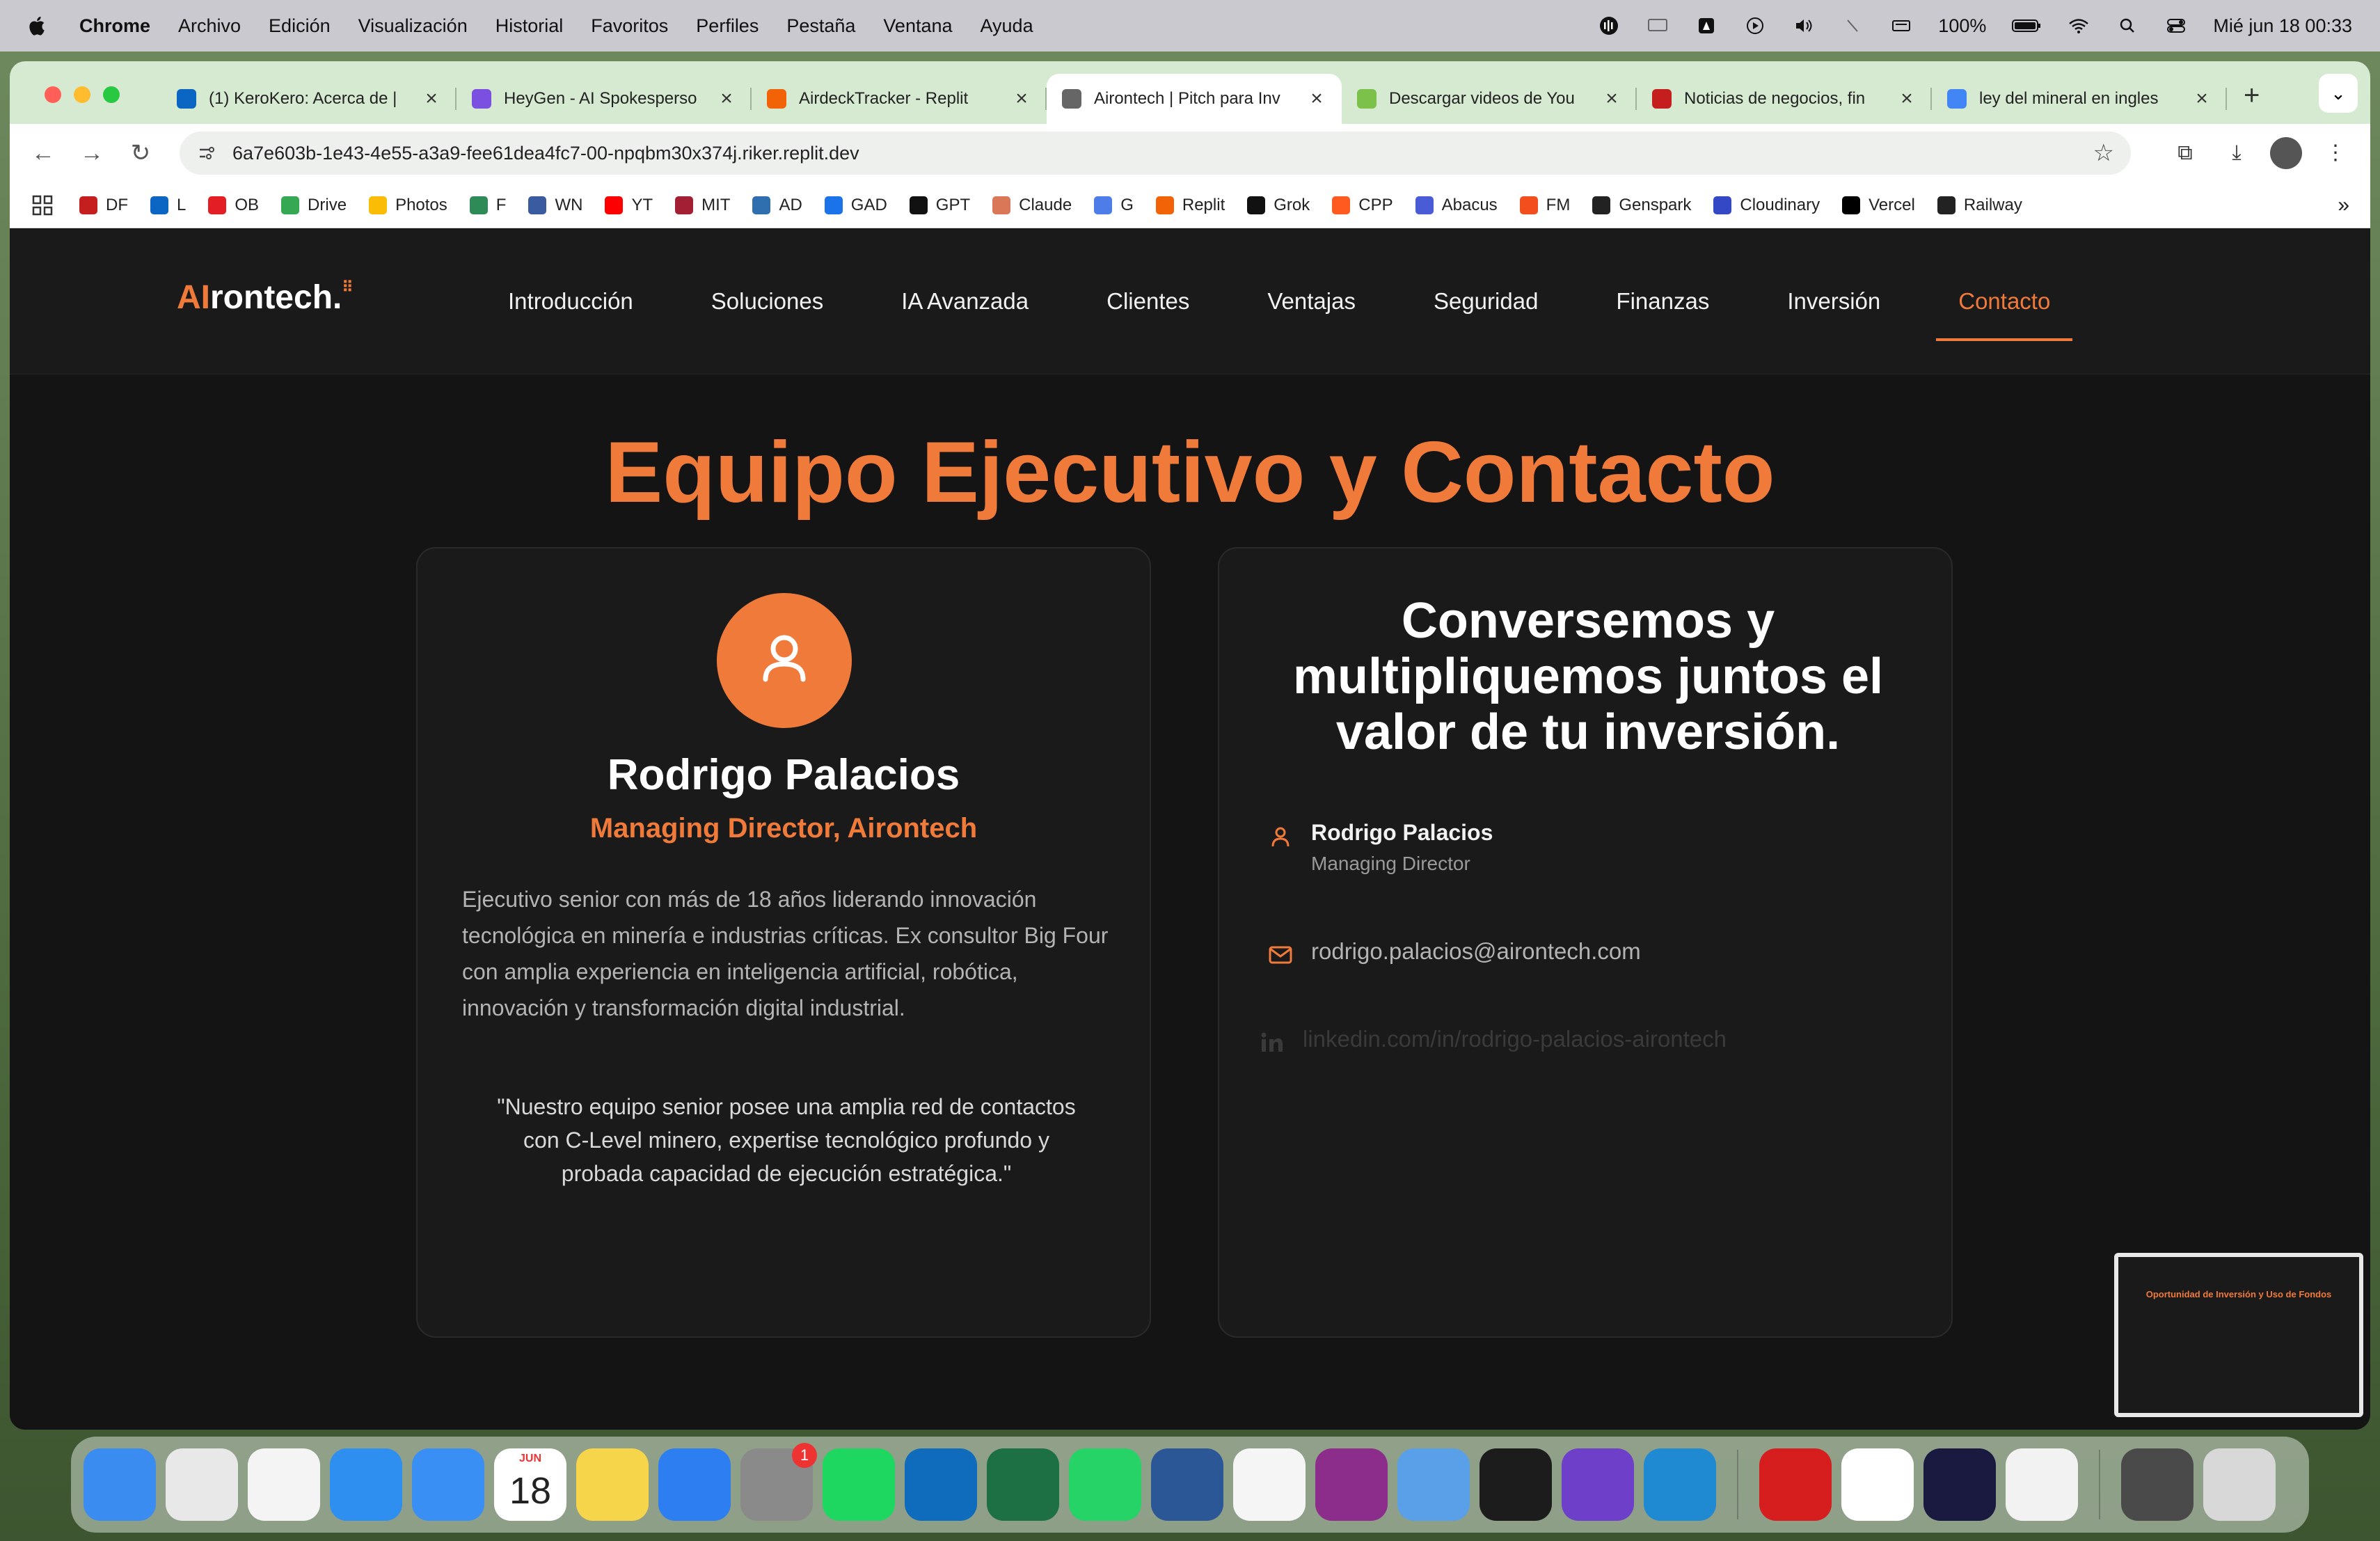  Describe the element at coordinates (1362, 205) in the screenshot. I see `bookmark-item: CPP` at that location.